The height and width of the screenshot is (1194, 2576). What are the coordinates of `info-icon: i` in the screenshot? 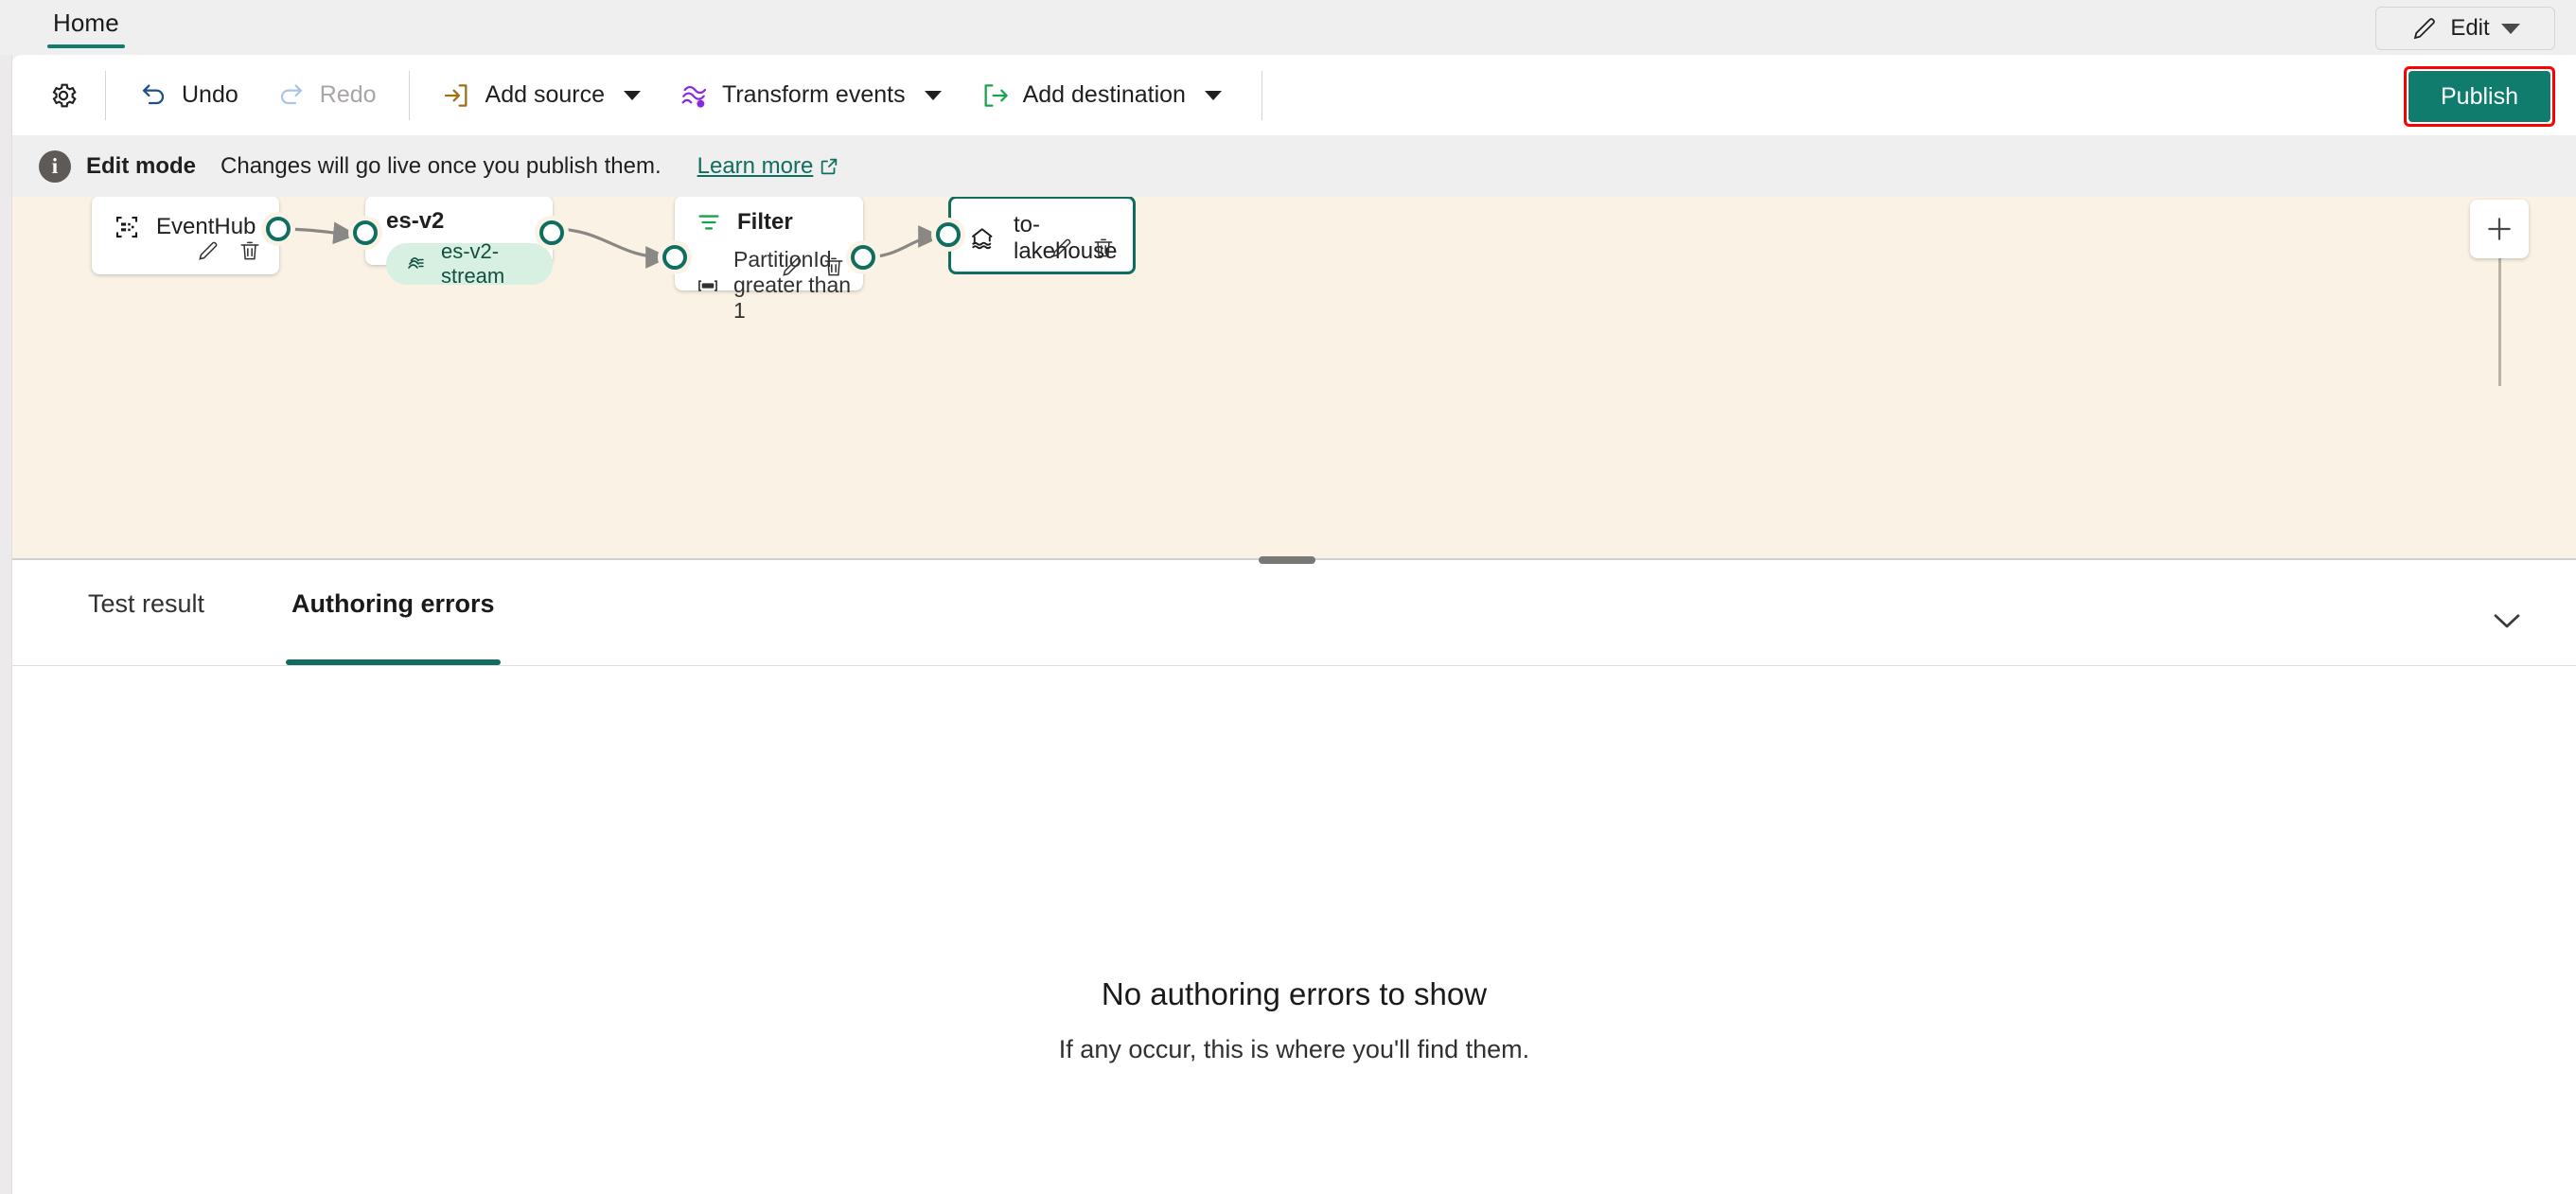 It's located at (55, 166).